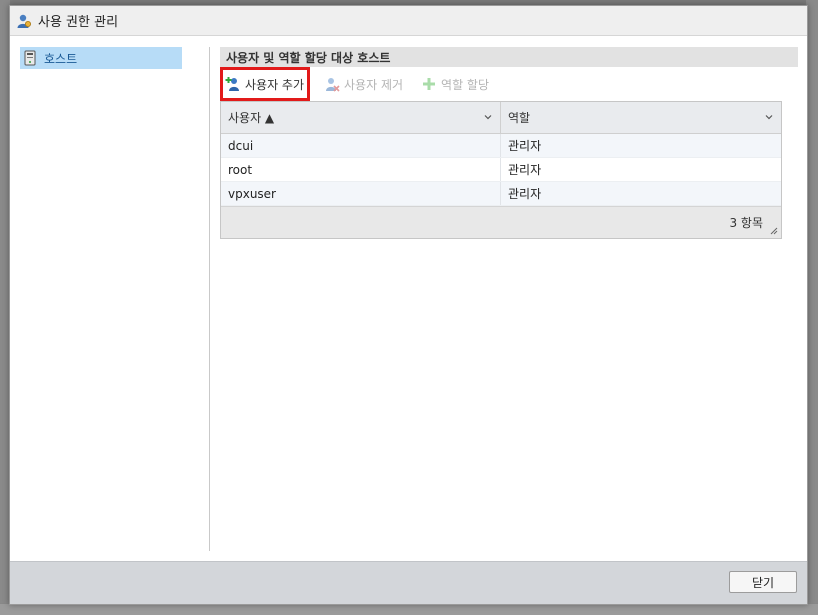  Describe the element at coordinates (465, 84) in the screenshot. I see `assign-role-label: 역할 할당` at that location.